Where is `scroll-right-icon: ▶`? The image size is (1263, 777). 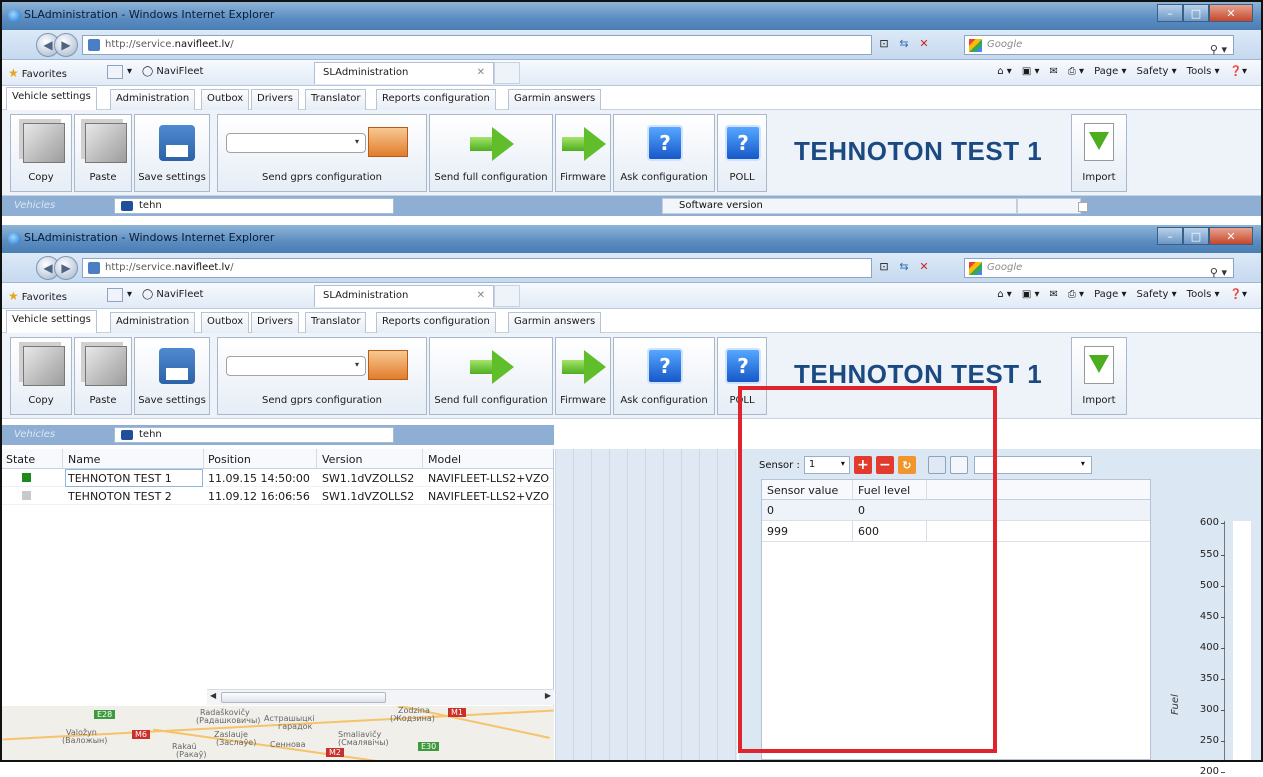
scroll-right-icon: ▶ is located at coordinates (548, 695).